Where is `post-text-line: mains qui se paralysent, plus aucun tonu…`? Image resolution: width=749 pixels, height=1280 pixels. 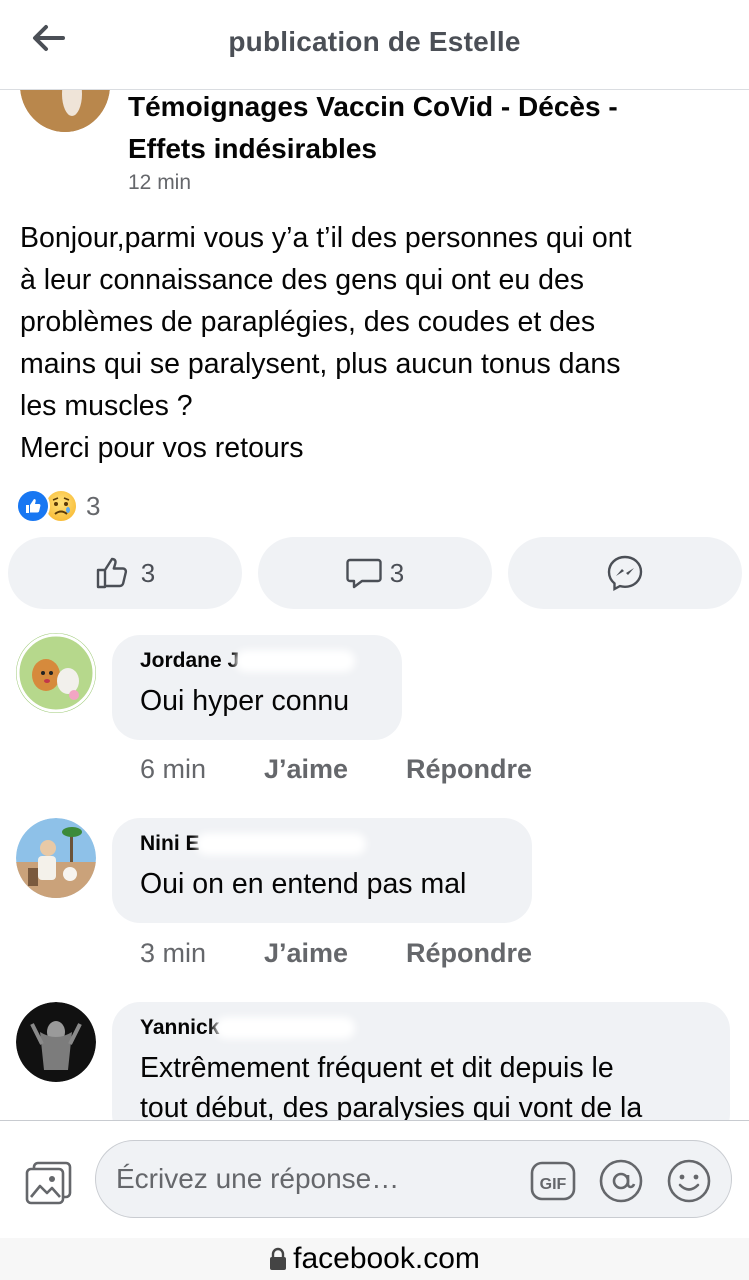
post-text-line: mains qui se paralysent, plus aucun tonu… is located at coordinates (320, 364).